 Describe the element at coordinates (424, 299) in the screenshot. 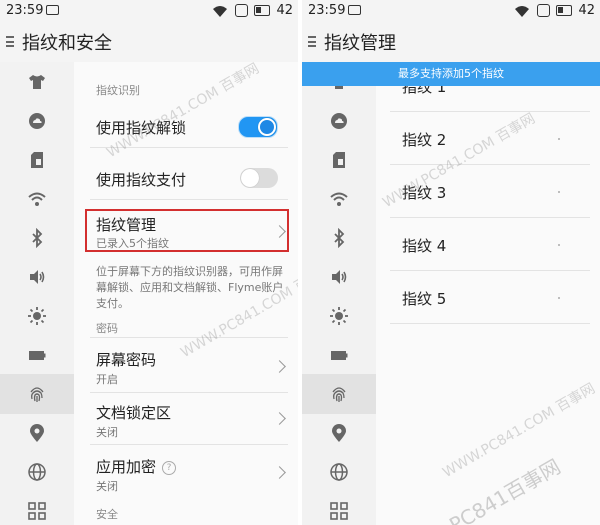

I see `fingerprint-name: 指纹 5` at that location.